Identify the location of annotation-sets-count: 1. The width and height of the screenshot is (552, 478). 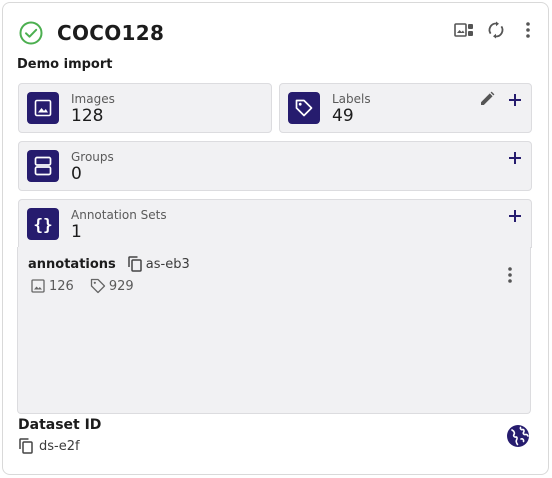
(76, 232).